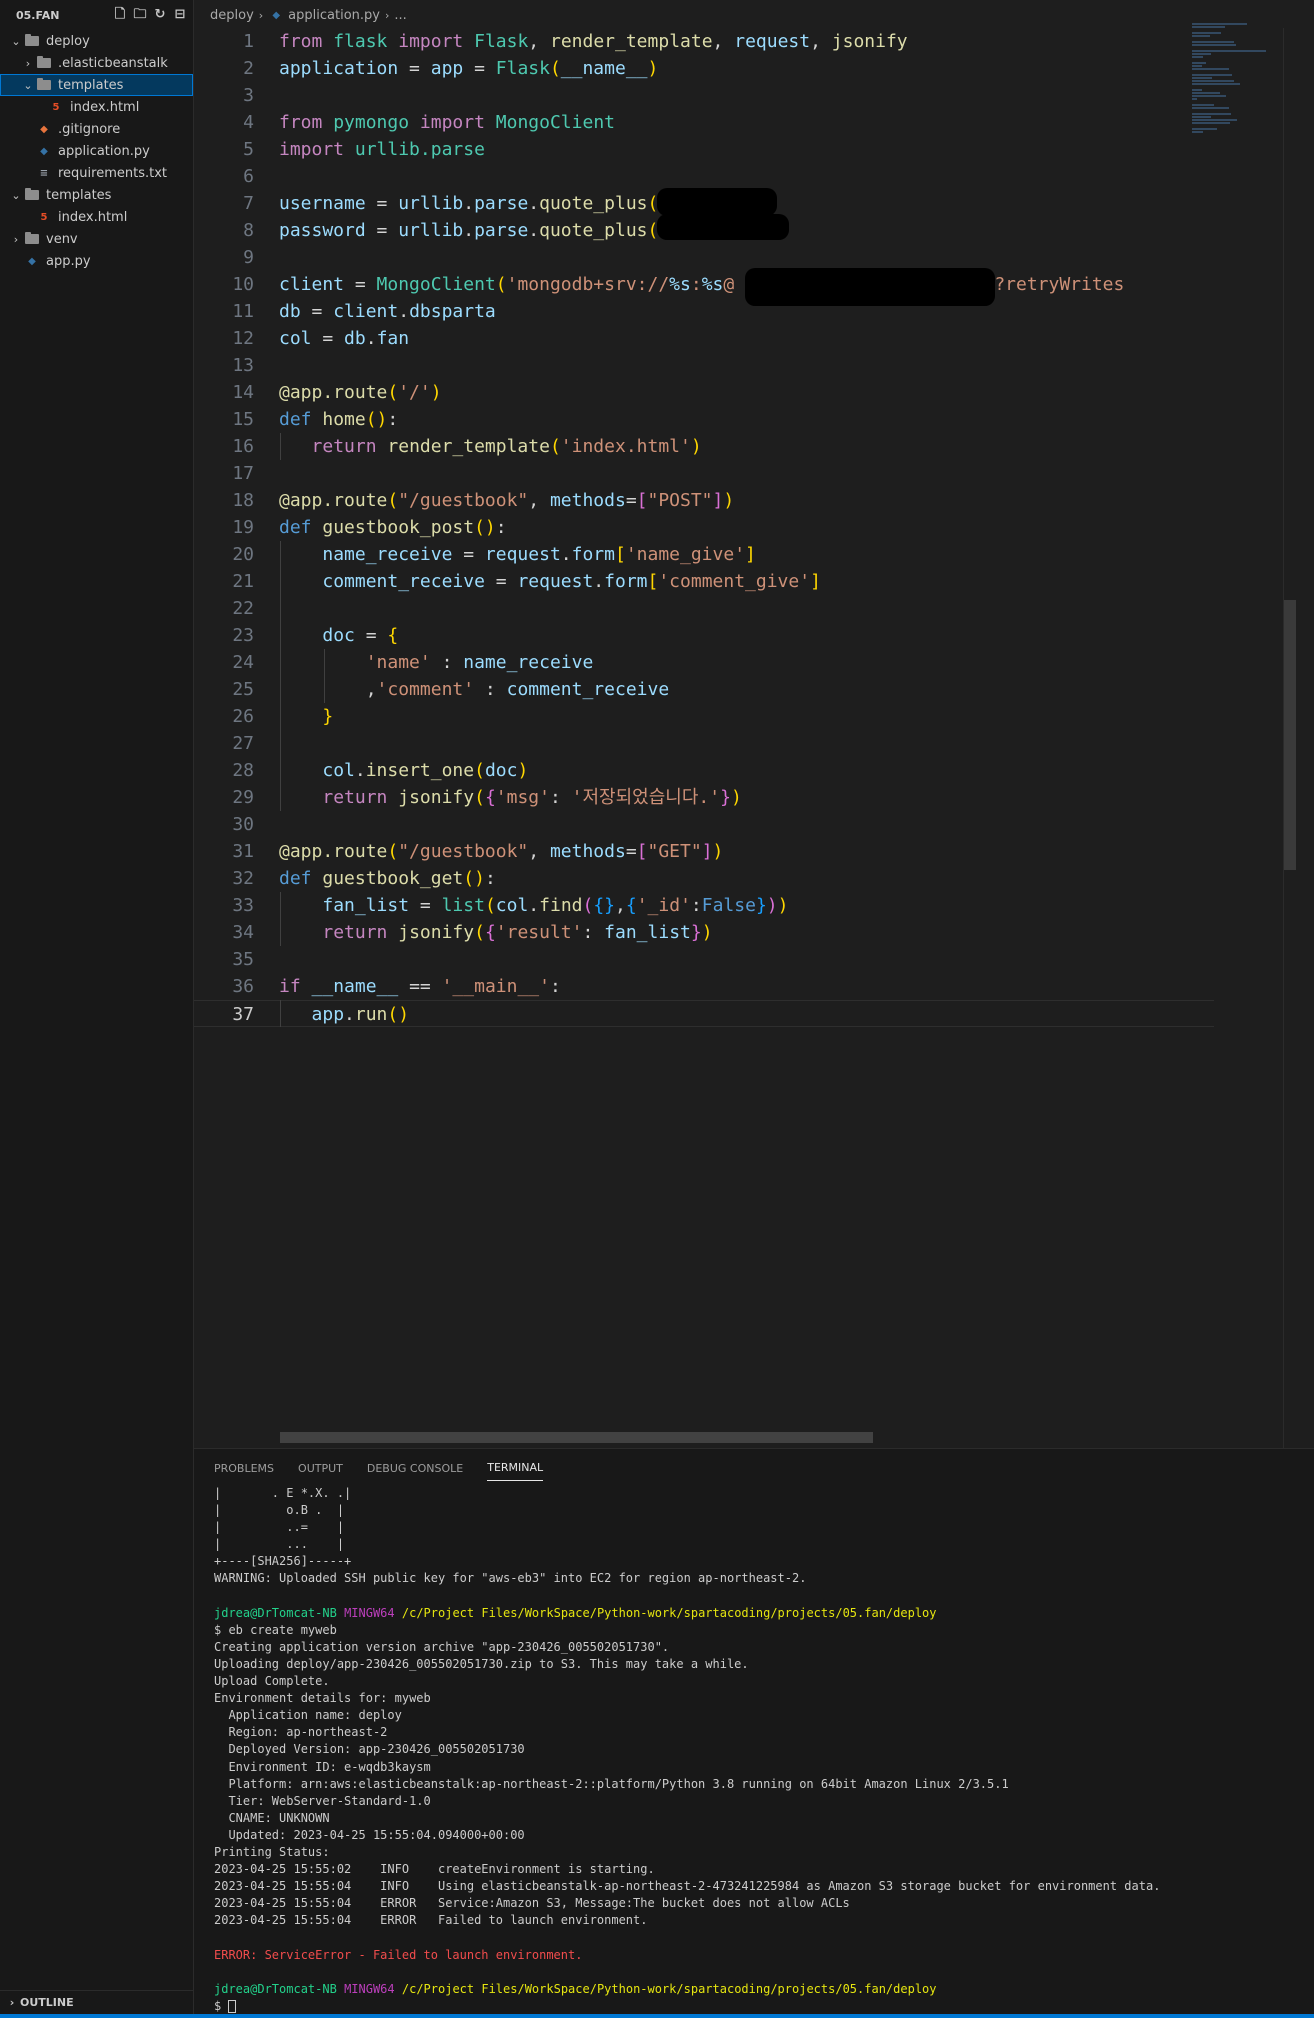 This screenshot has height=2018, width=1314. What do you see at coordinates (243, 770) in the screenshot?
I see `line-number: 28` at bounding box center [243, 770].